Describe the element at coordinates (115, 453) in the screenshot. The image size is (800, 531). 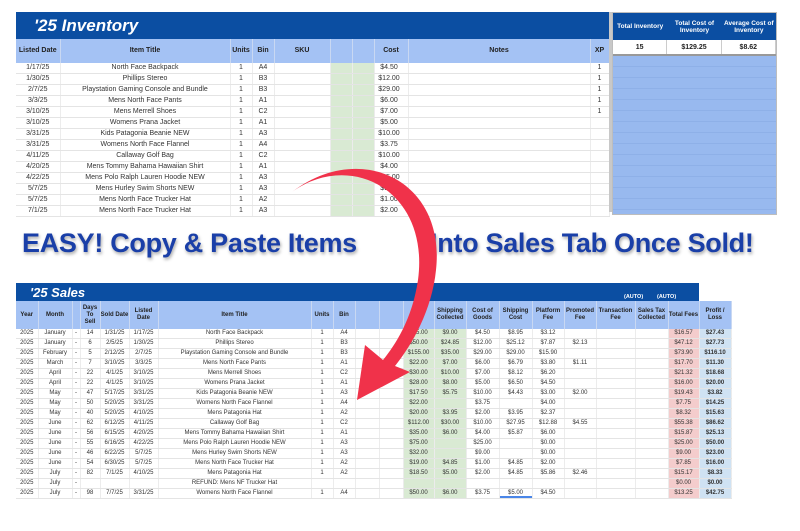
I see `sales-cell-sold: 6/22/25` at that location.